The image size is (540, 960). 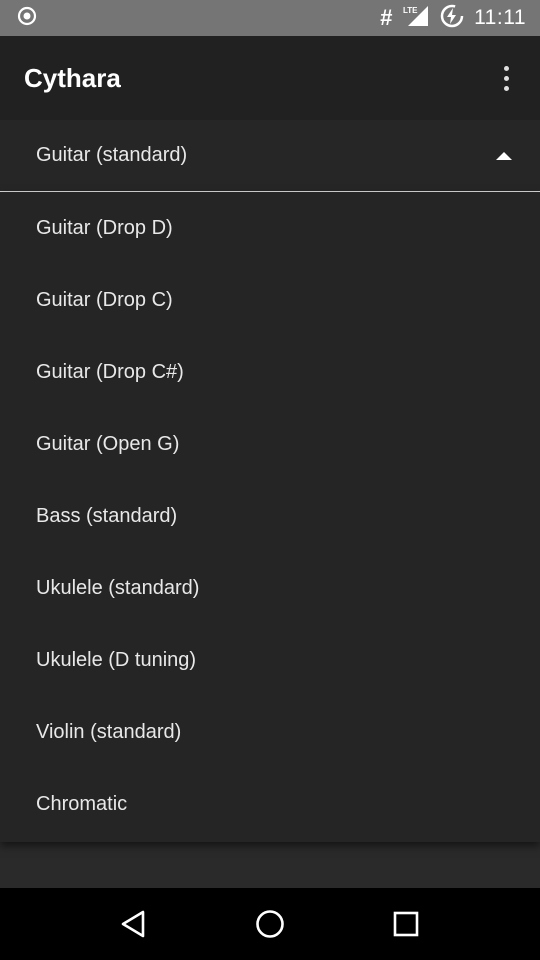 I want to click on tuning-option: Guitar (Drop D), so click(x=270, y=228).